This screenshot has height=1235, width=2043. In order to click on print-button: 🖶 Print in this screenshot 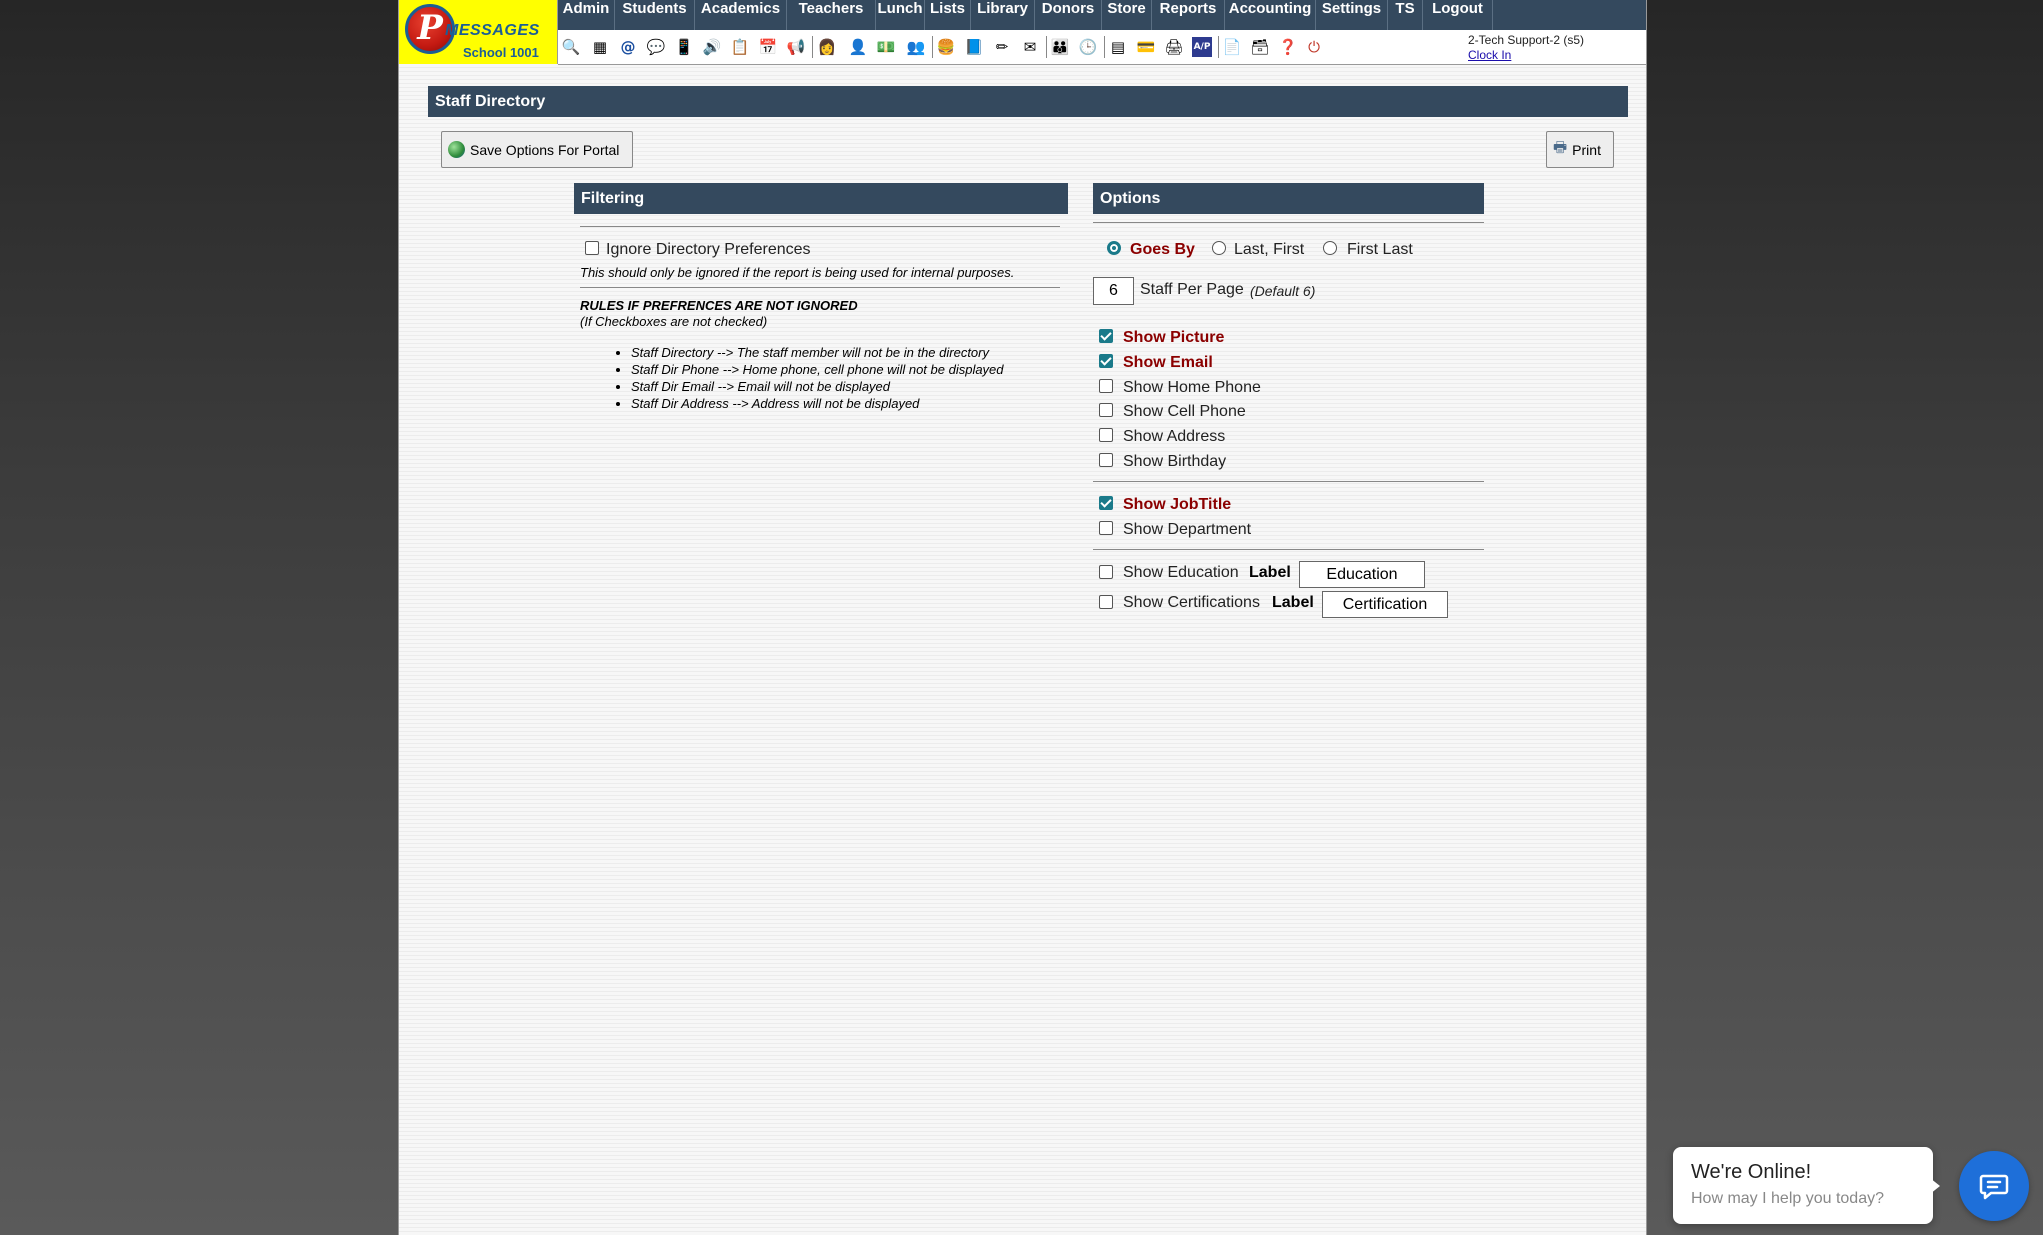, I will do `click(1580, 149)`.